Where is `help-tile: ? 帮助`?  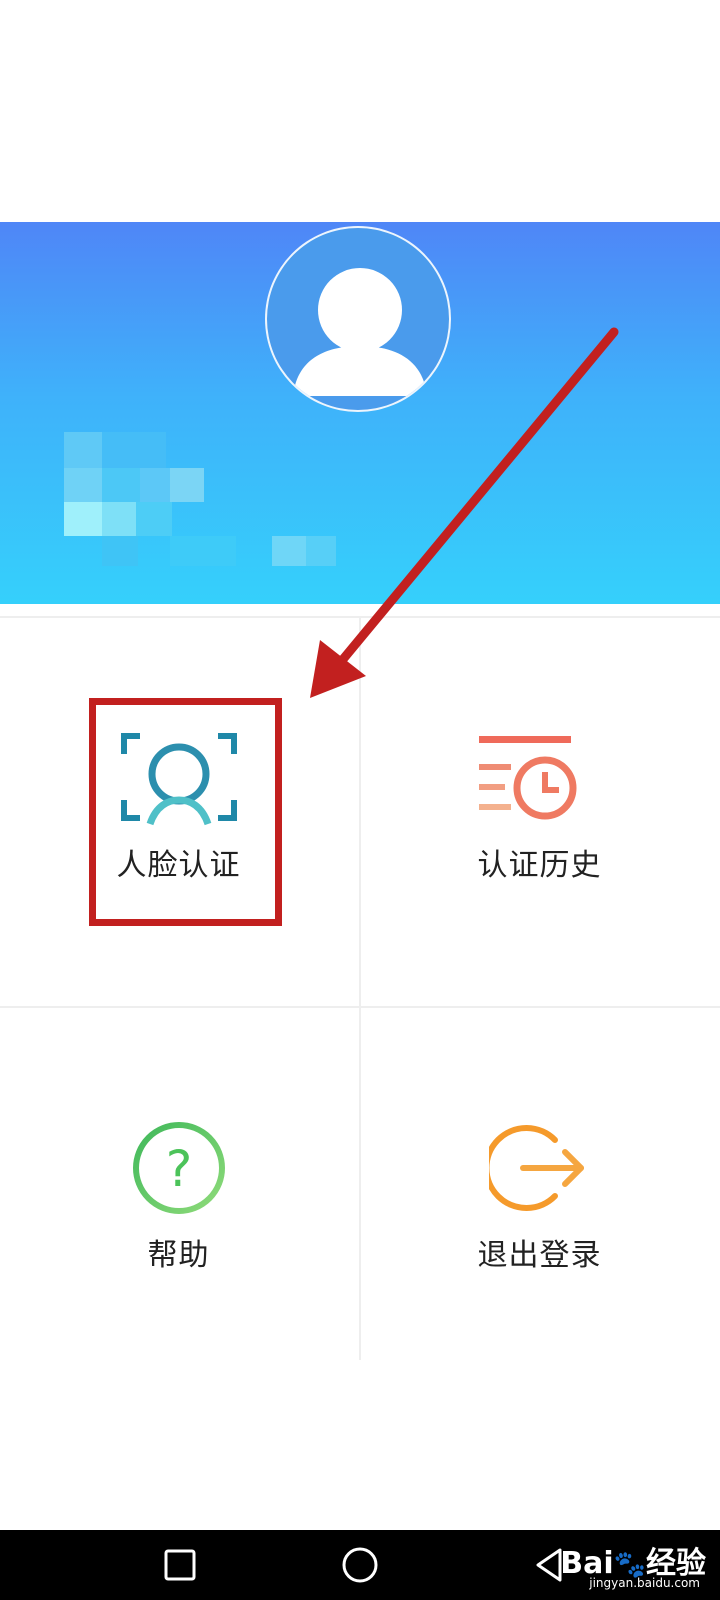
help-tile: ? 帮助 is located at coordinates (178, 1200).